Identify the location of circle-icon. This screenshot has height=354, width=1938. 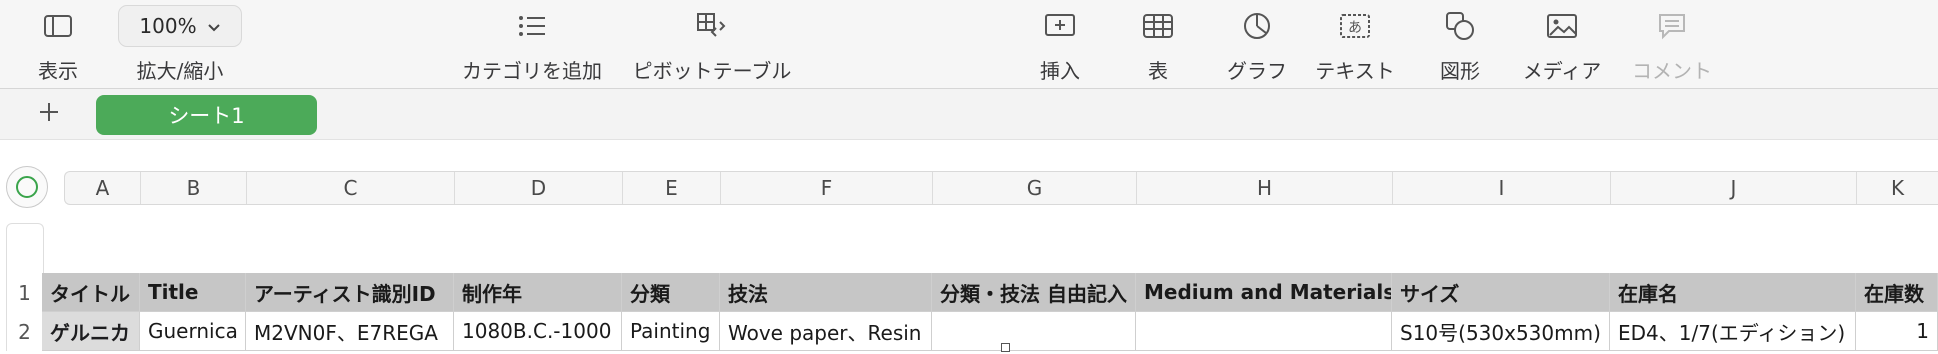
(27, 187).